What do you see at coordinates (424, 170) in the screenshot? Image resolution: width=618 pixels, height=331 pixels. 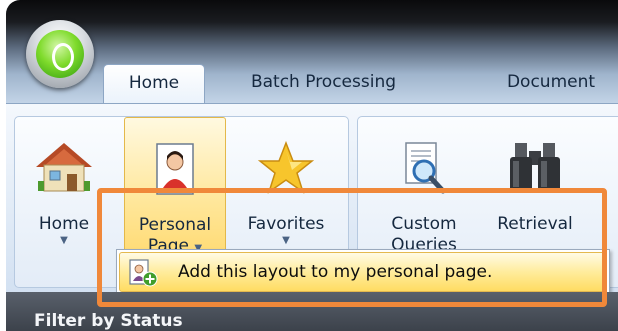 I see `magnifier-document-icon` at bounding box center [424, 170].